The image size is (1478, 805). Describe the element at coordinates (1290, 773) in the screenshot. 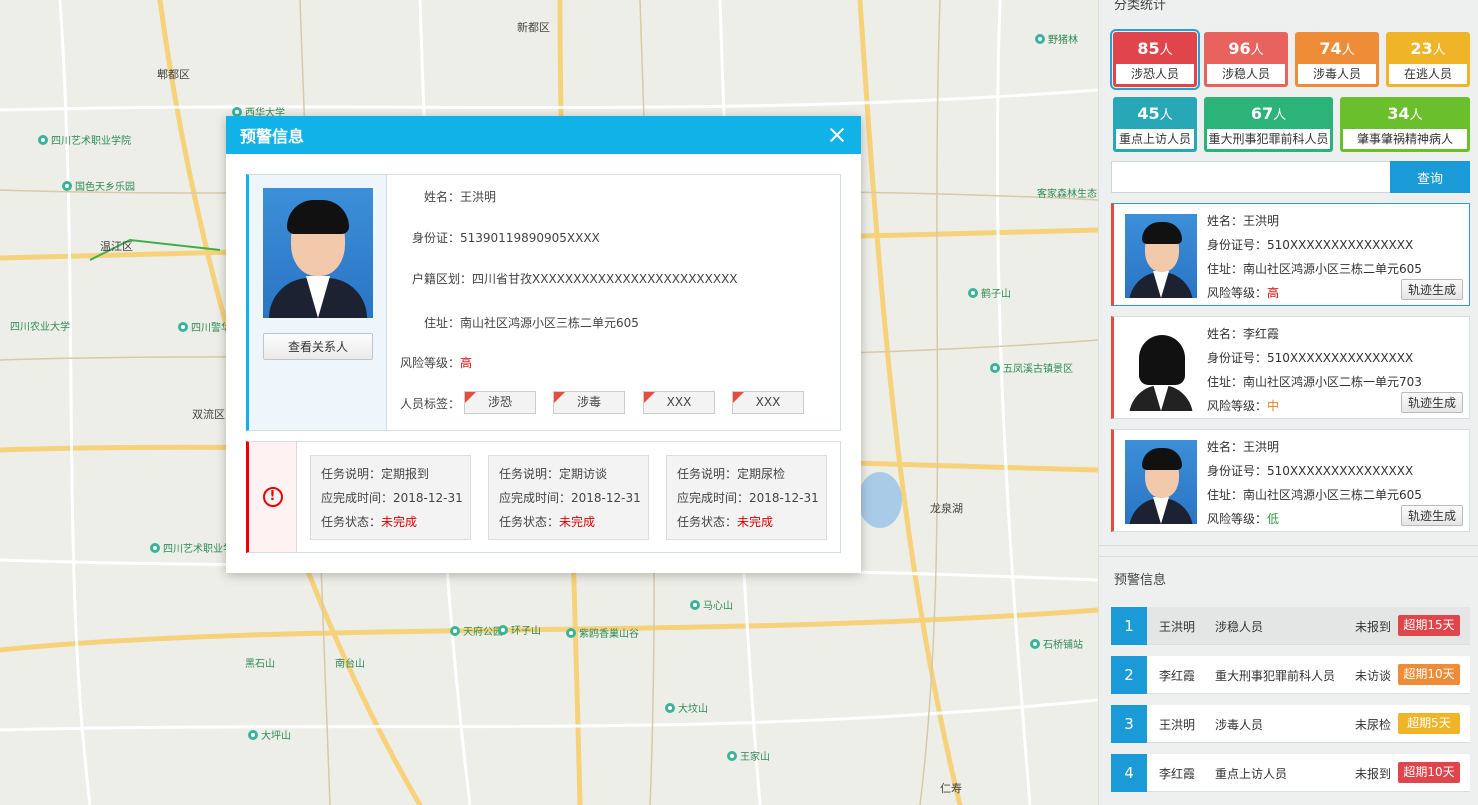

I see `warning-row: 4 李红霞 重点上访人员 未报到 超期10天` at that location.